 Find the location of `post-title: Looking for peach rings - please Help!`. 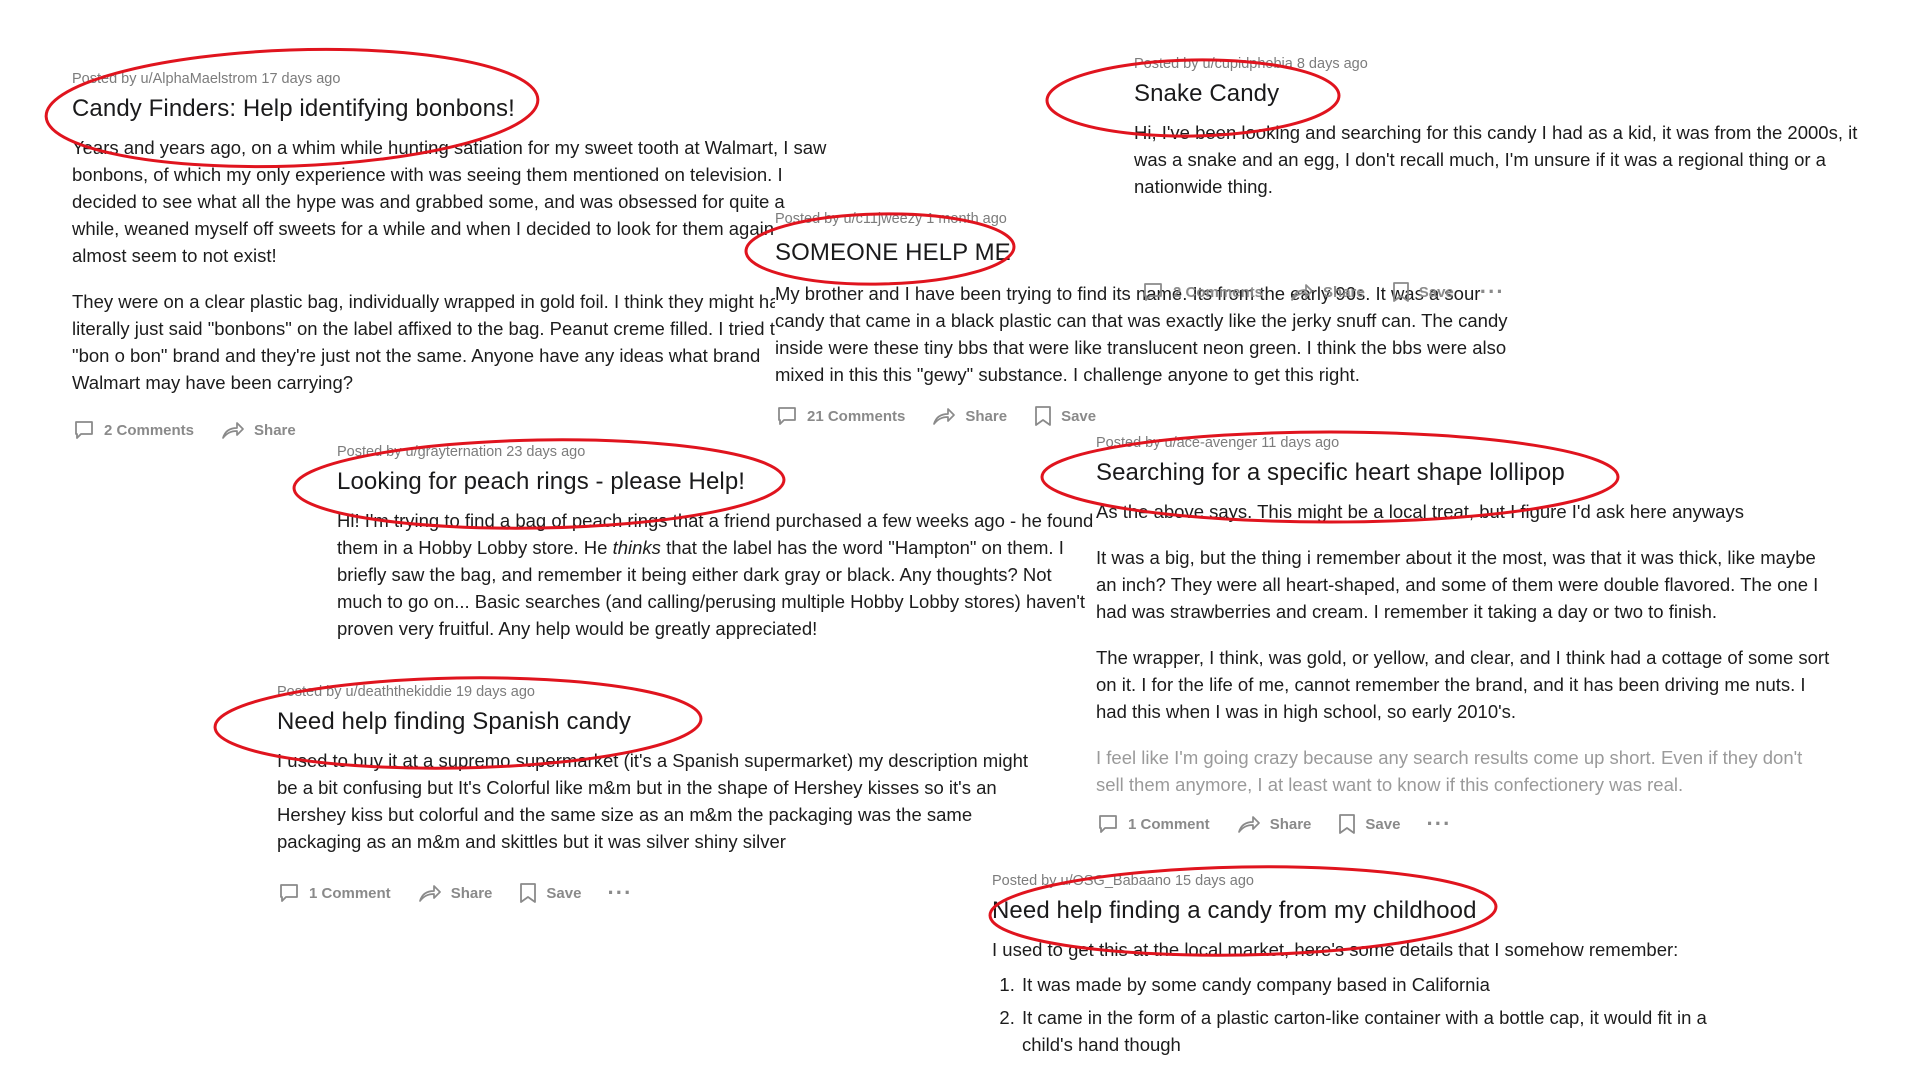

post-title: Looking for peach rings - please Help! is located at coordinates (717, 482).